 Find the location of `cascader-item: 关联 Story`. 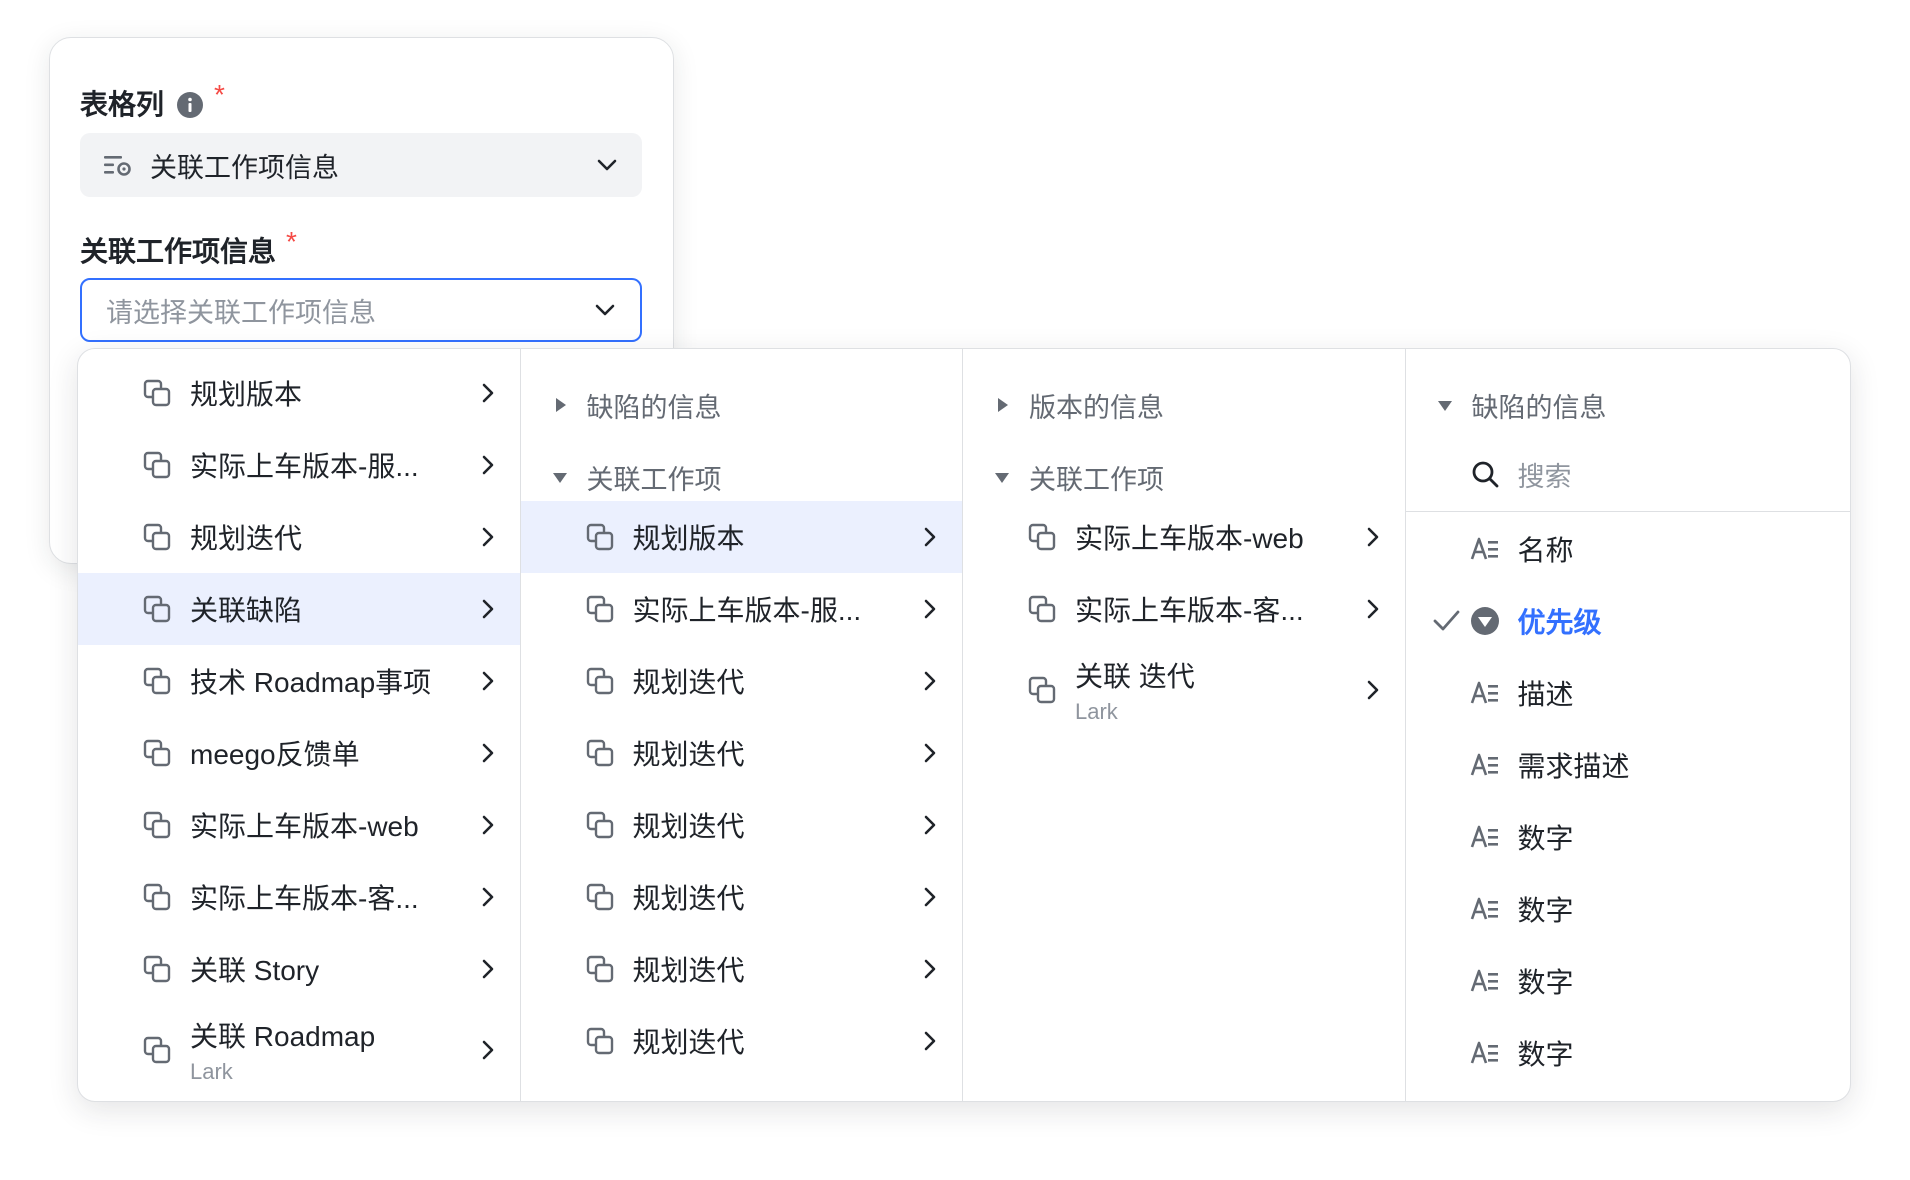

cascader-item: 关联 Story is located at coordinates (299, 969).